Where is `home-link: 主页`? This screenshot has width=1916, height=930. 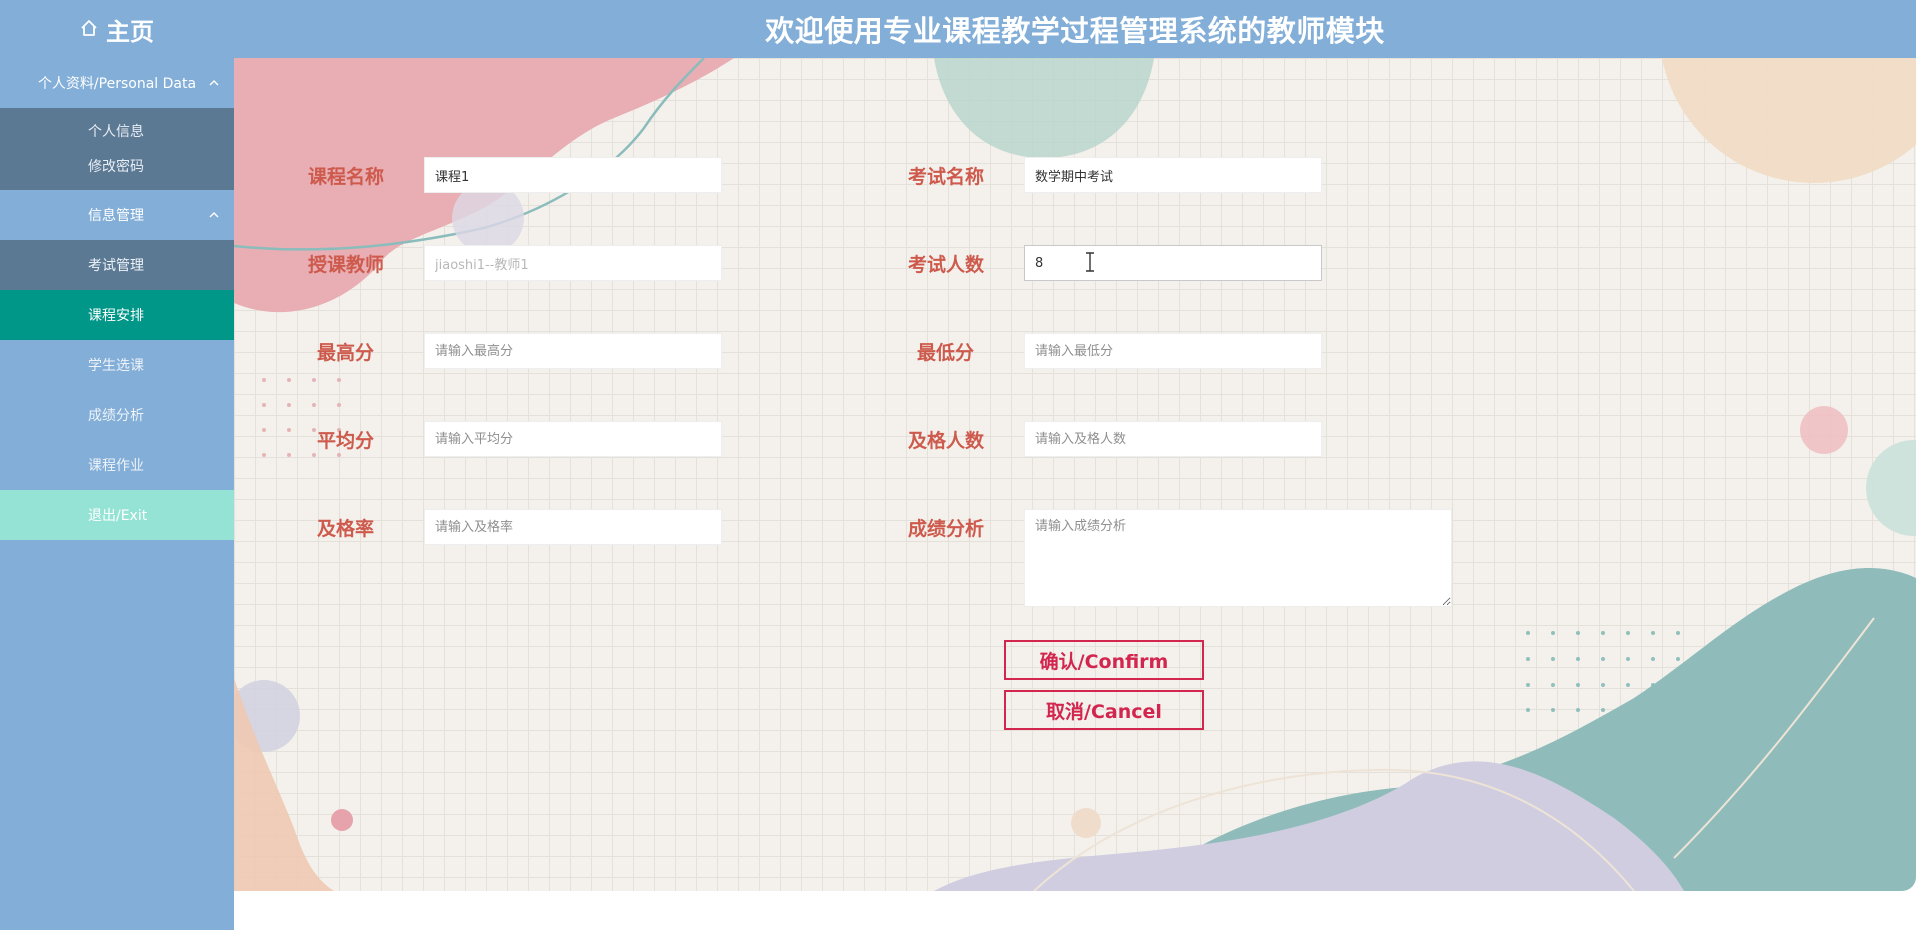
home-link: 主页 is located at coordinates (117, 29).